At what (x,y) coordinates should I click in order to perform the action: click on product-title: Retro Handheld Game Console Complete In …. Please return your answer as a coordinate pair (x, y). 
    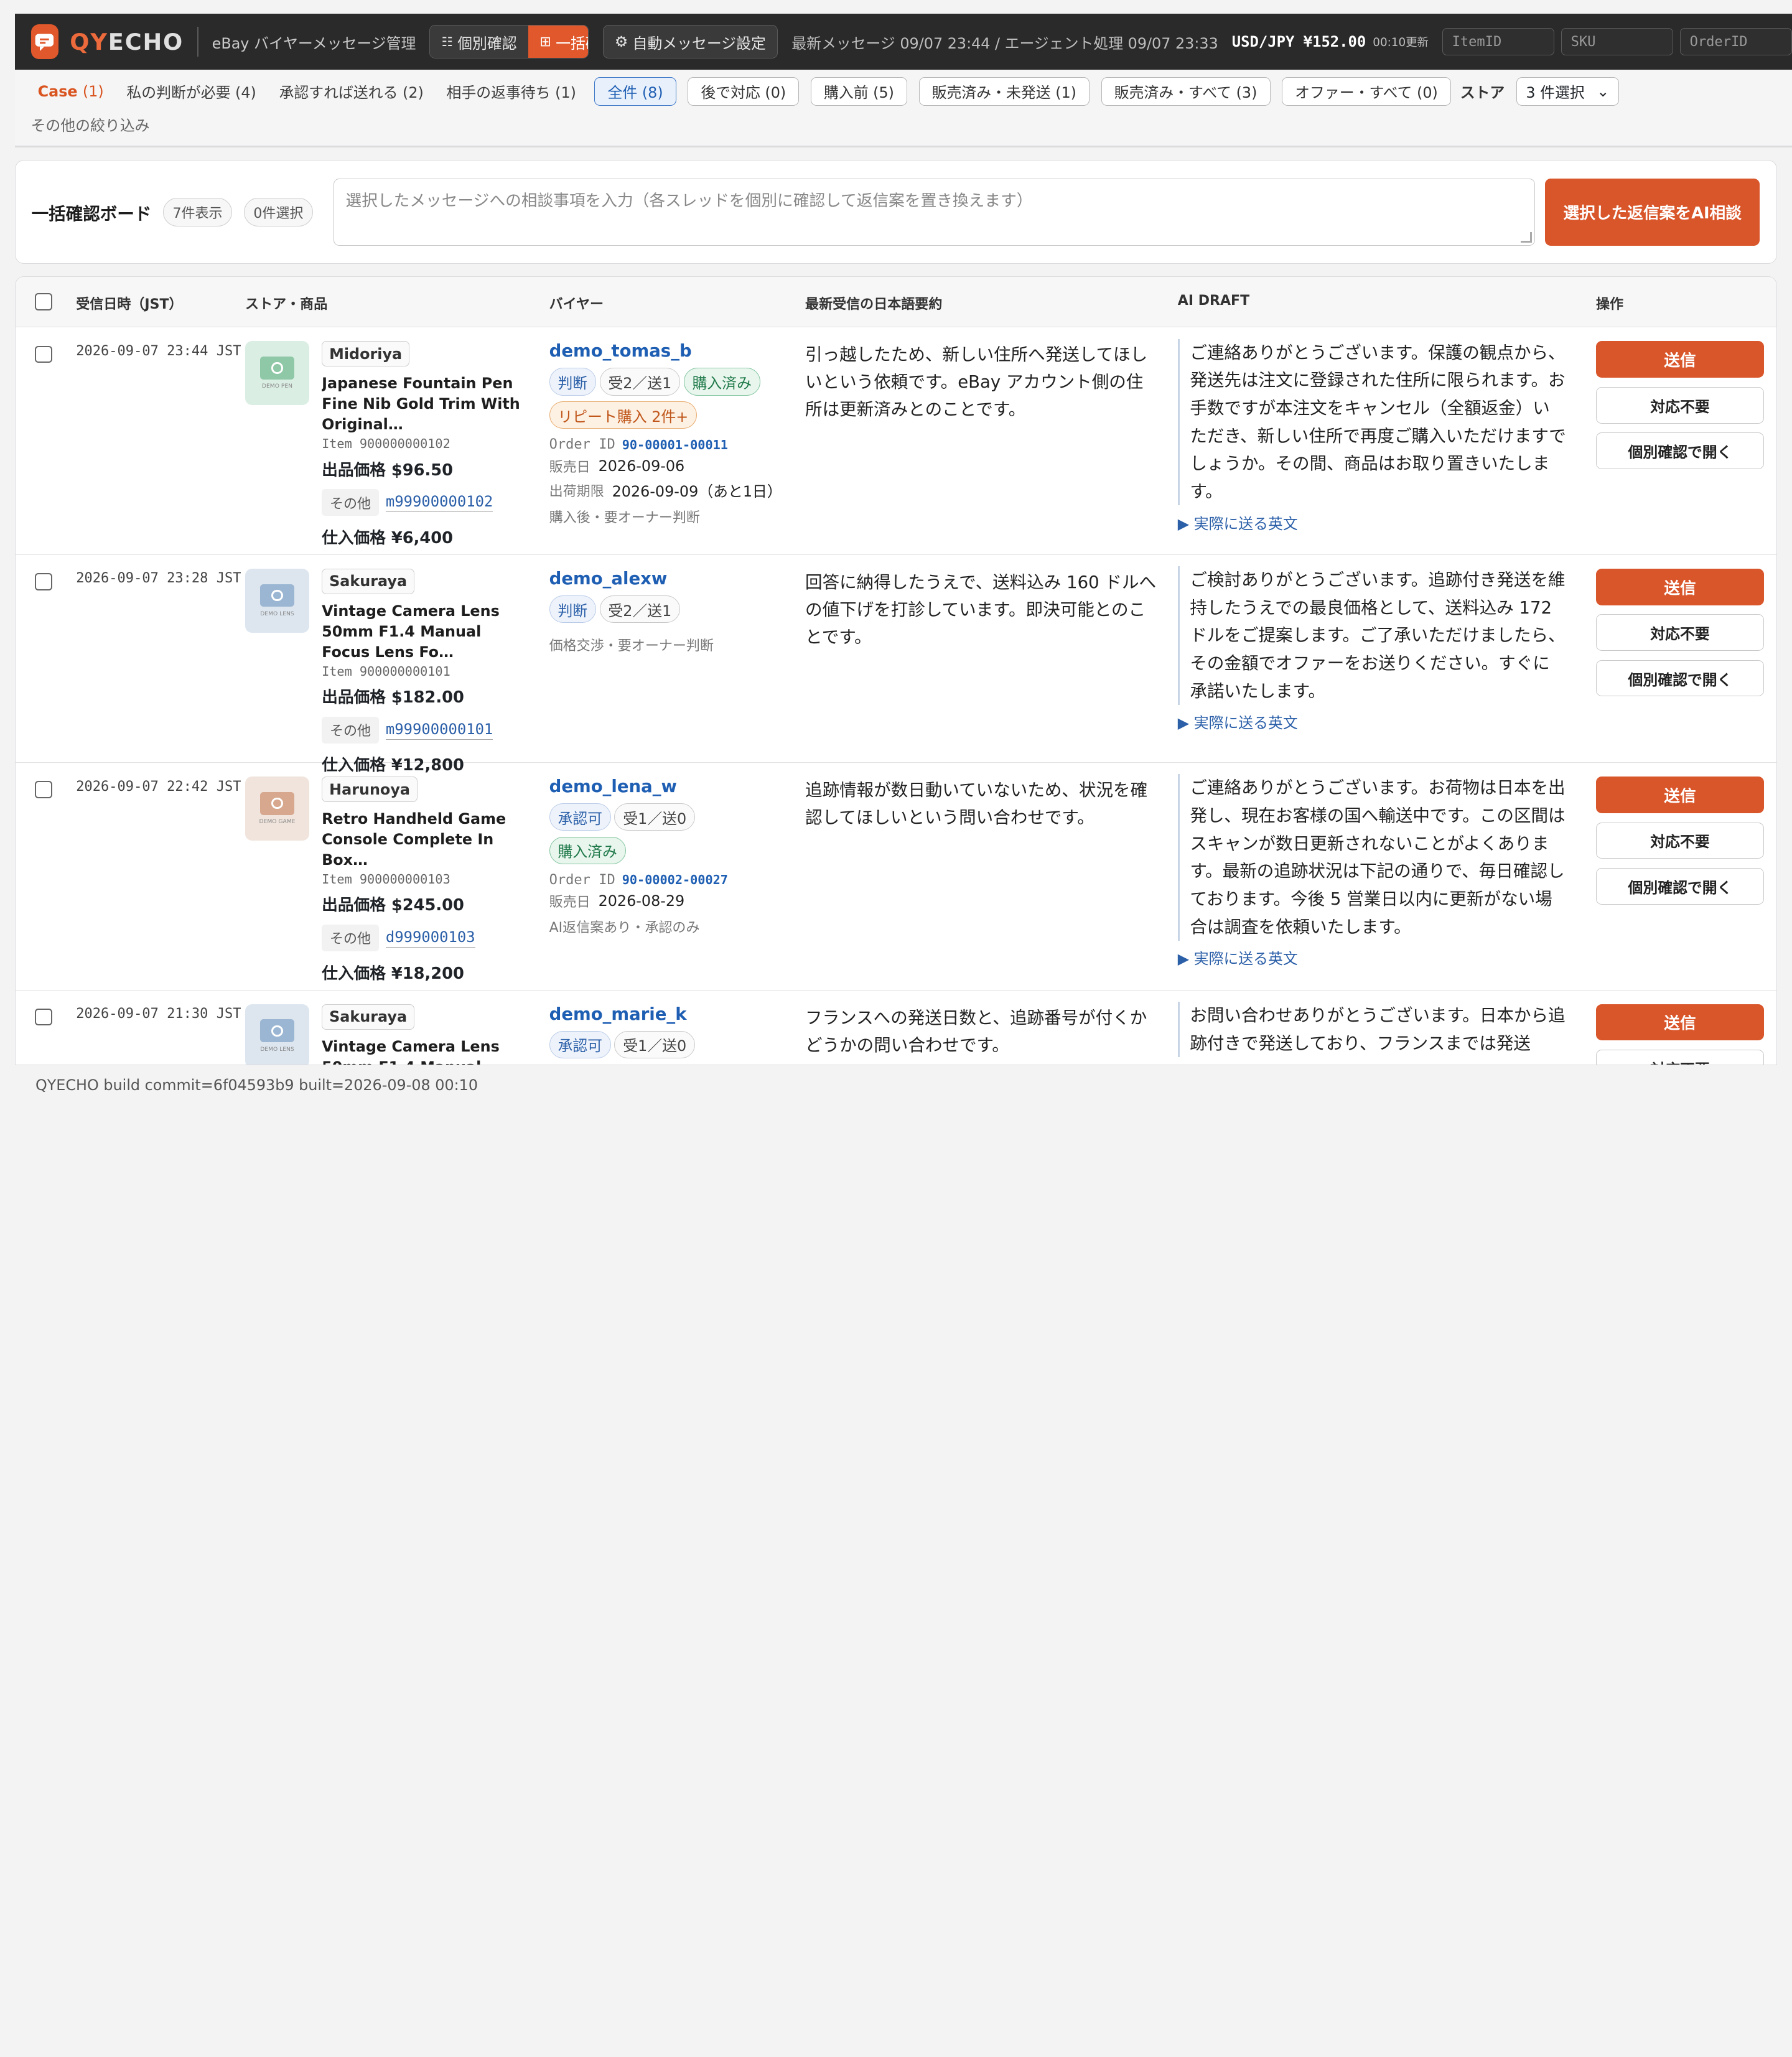
    Looking at the image, I should click on (423, 839).